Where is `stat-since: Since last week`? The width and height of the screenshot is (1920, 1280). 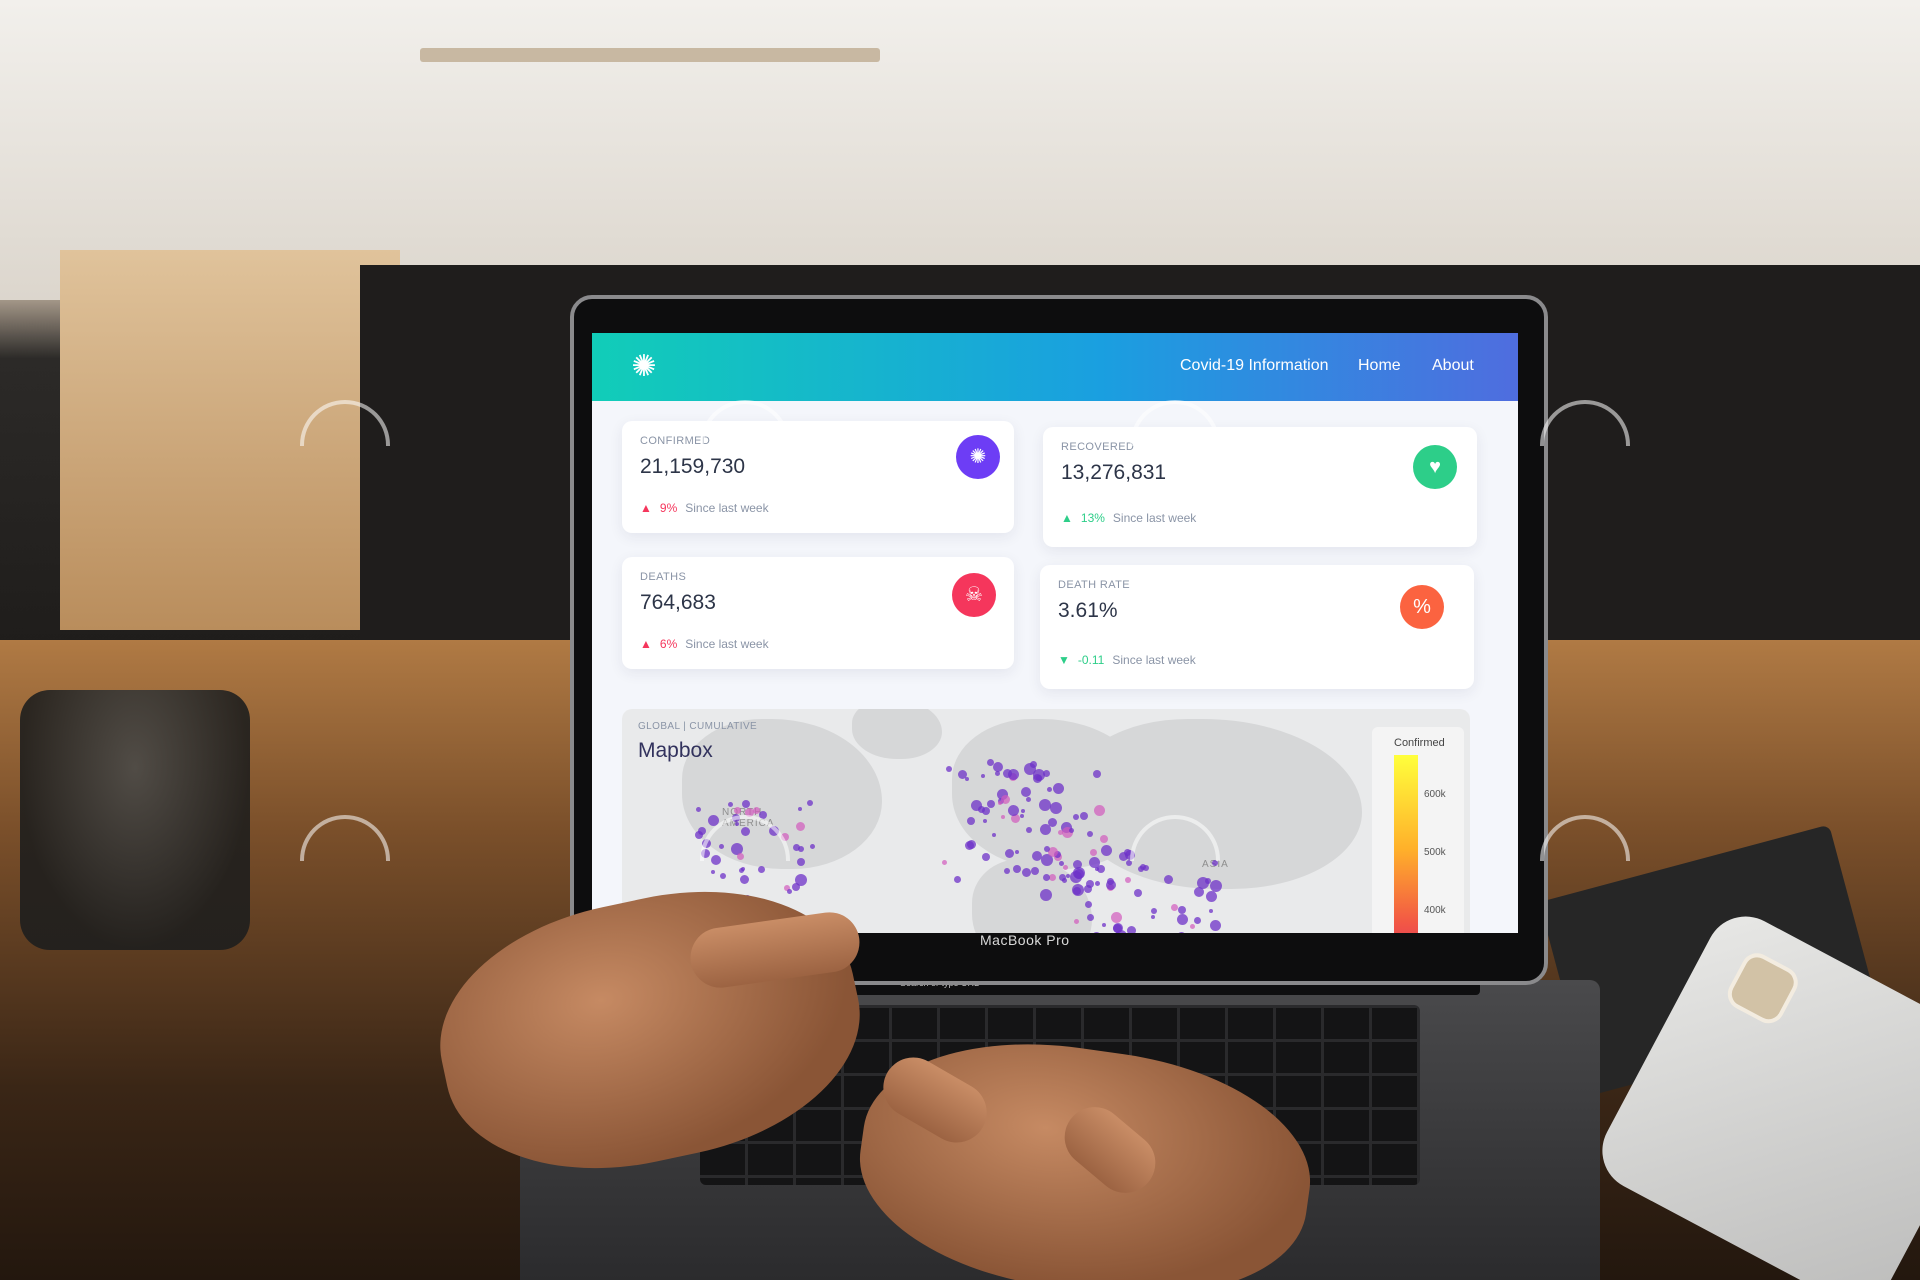
stat-since: Since last week is located at coordinates (1154, 518).